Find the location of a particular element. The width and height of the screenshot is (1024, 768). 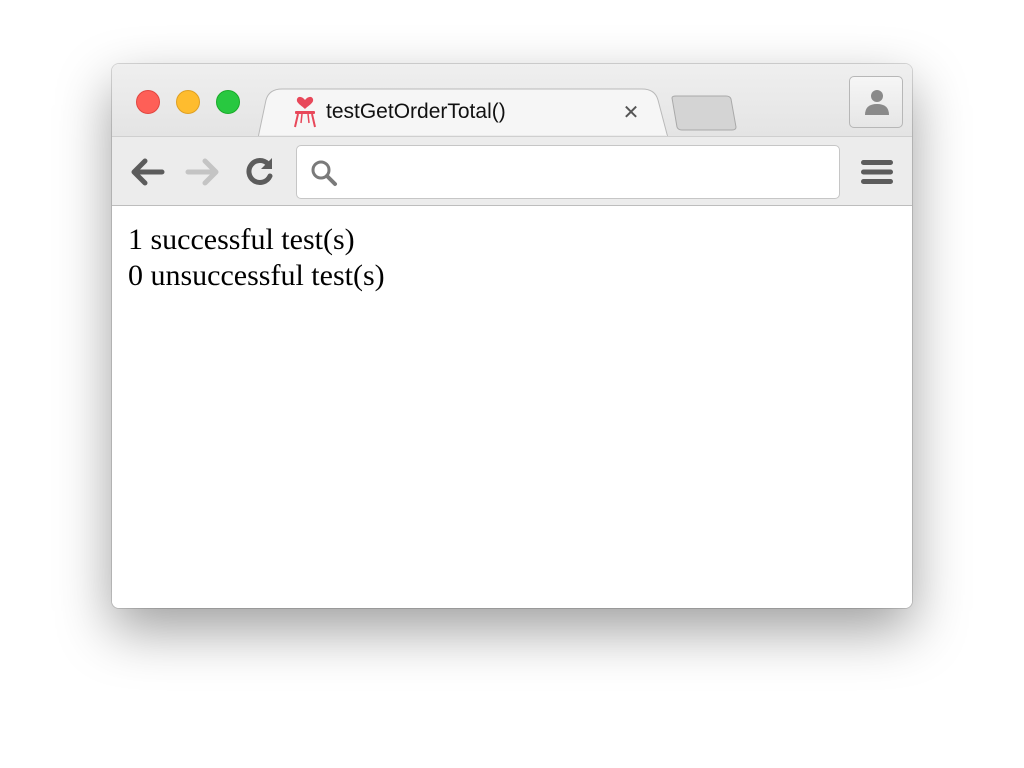

tab-close-icon: ✕ is located at coordinates (631, 112).